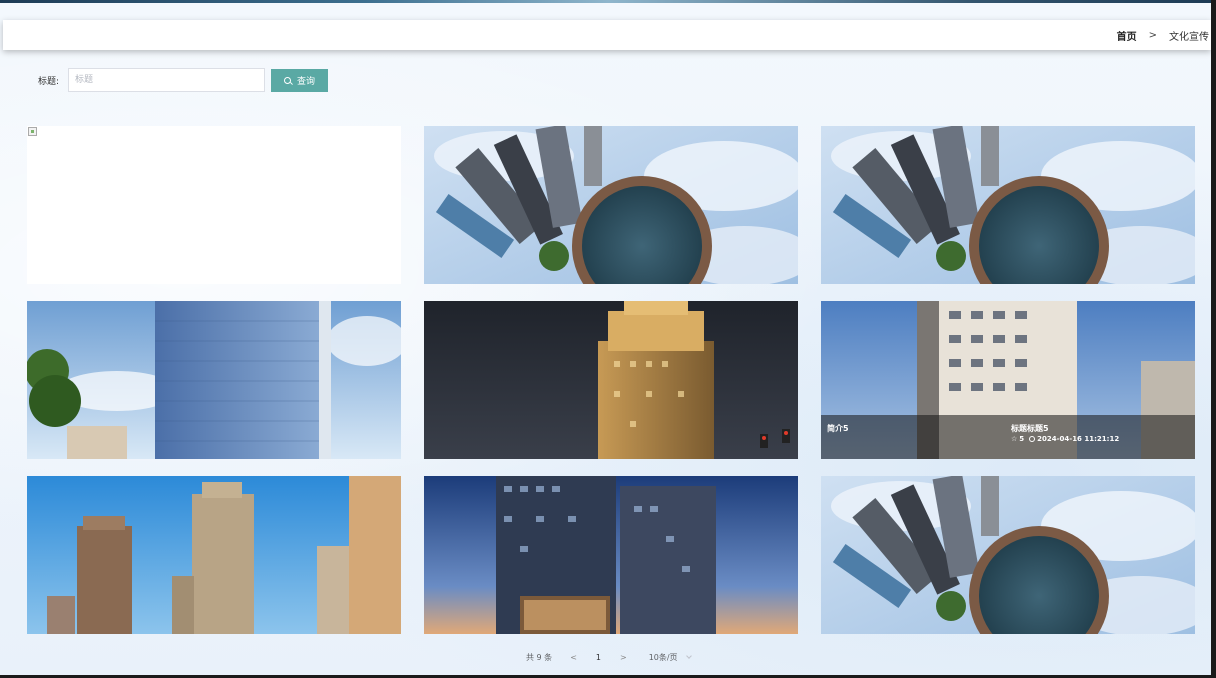 This screenshot has height=678, width=1216. What do you see at coordinates (539, 657) in the screenshot?
I see `pagination-total: 共 9 条` at bounding box center [539, 657].